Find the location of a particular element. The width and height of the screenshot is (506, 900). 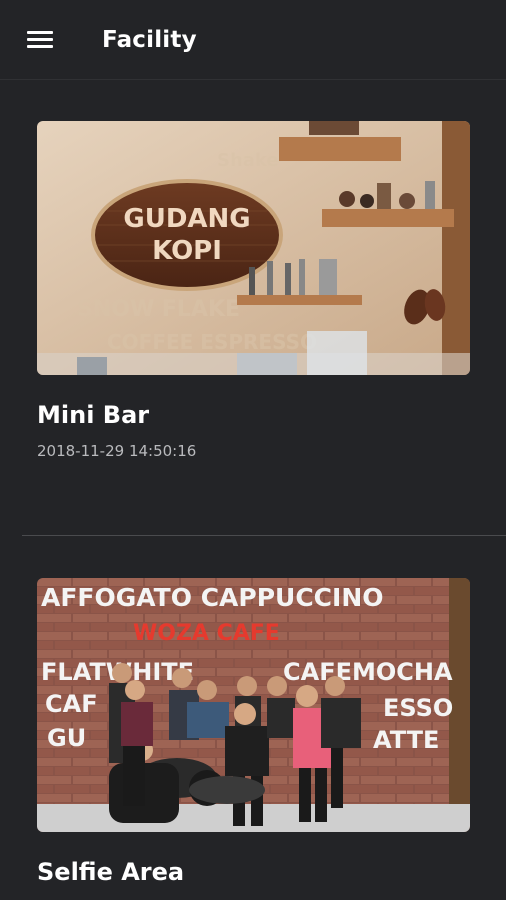

svg-text: COFFEE ESPRESSO is located at coordinates (212, 342).